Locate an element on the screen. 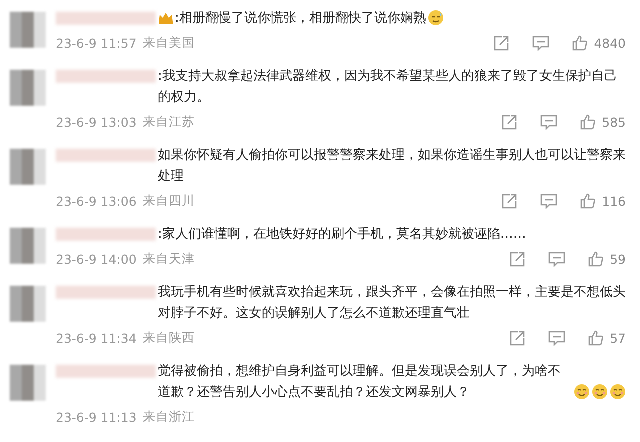 The width and height of the screenshot is (640, 442). location-label: 来自美国 is located at coordinates (168, 43).